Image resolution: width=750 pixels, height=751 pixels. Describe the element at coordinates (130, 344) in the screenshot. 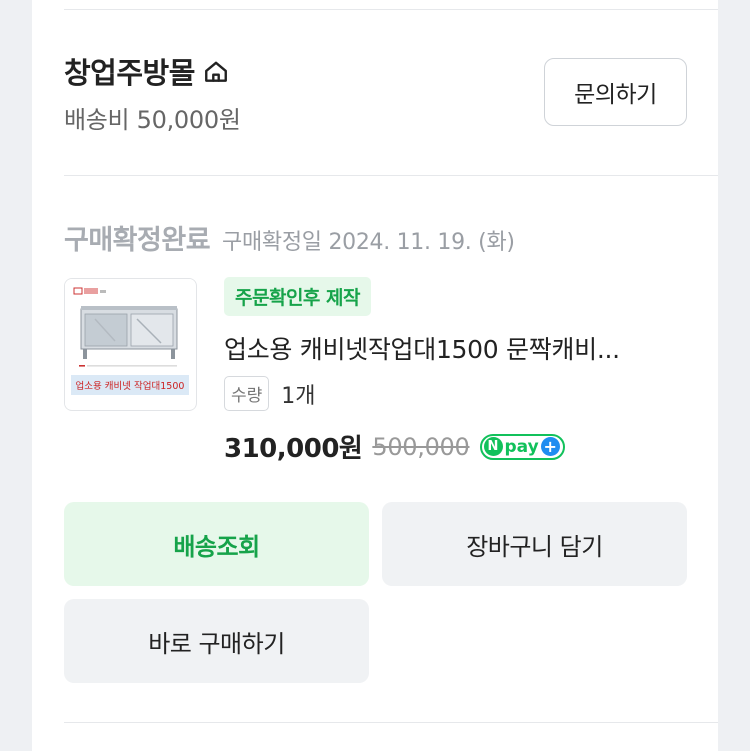

I see `product-thumbnail: 업소용 캐비넷 작업대1500` at that location.